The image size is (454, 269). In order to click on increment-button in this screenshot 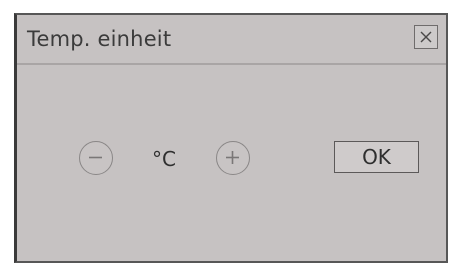, I will do `click(233, 158)`.